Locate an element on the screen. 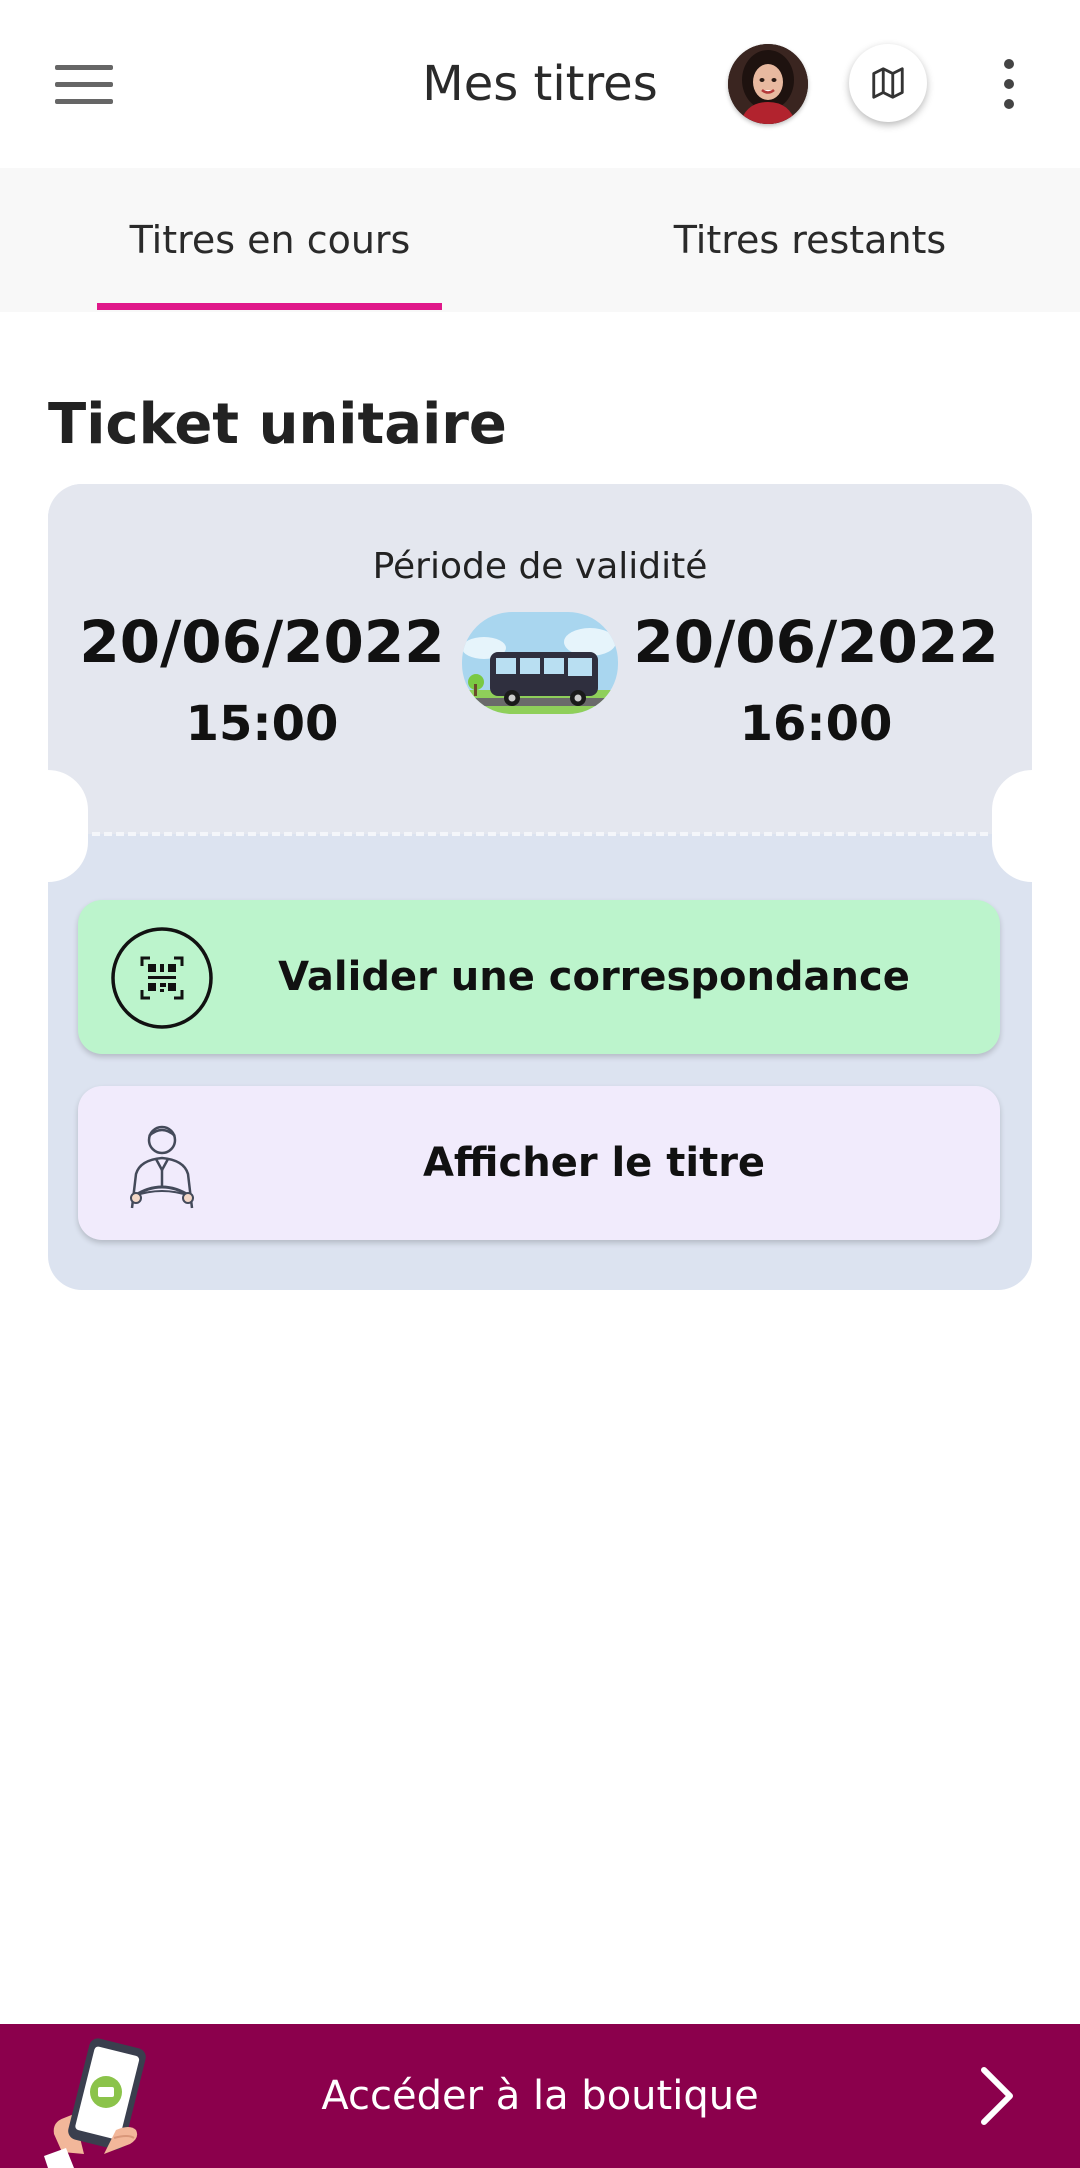 This screenshot has width=1080, height=2168. tab-titres-restants: Titres restants is located at coordinates (810, 240).